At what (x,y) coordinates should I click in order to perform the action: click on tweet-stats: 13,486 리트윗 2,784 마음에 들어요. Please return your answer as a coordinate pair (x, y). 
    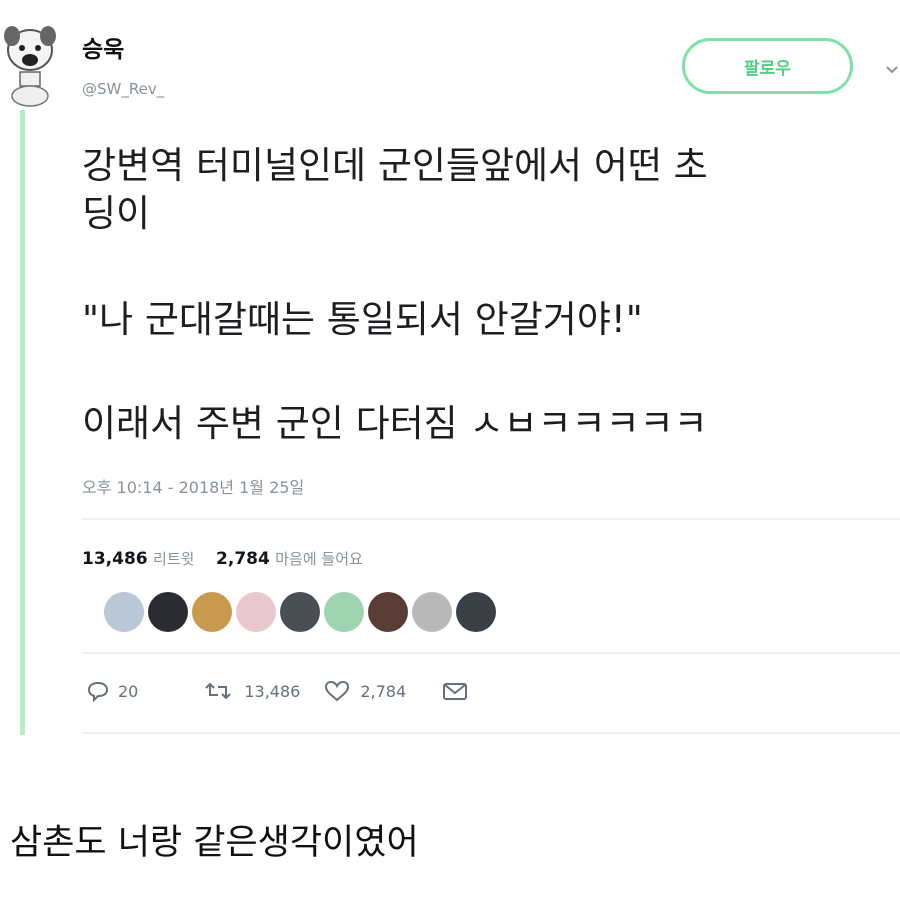
    Looking at the image, I should click on (222, 558).